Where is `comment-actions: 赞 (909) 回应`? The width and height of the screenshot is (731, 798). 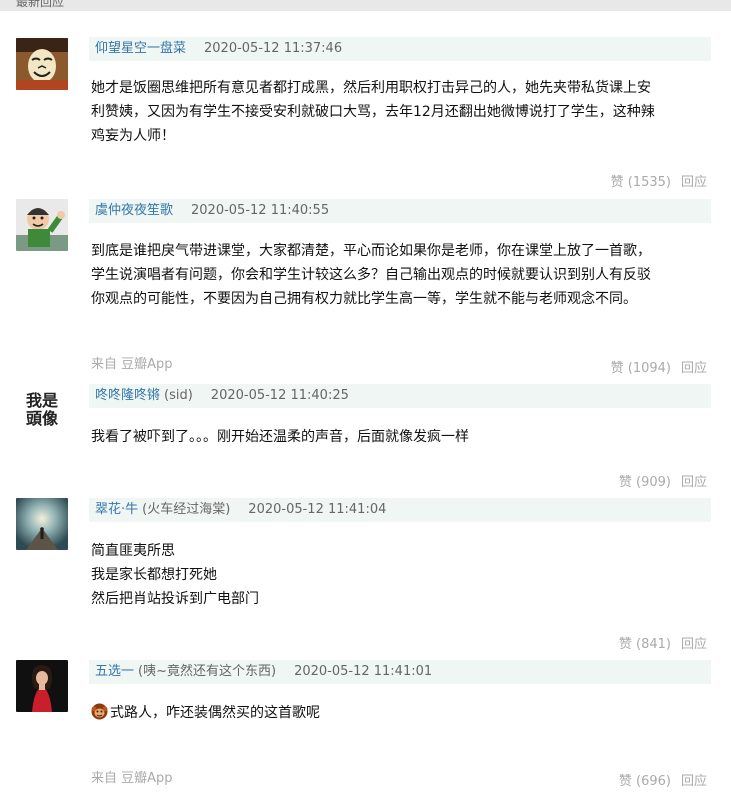 comment-actions: 赞 (909) 回应 is located at coordinates (663, 480).